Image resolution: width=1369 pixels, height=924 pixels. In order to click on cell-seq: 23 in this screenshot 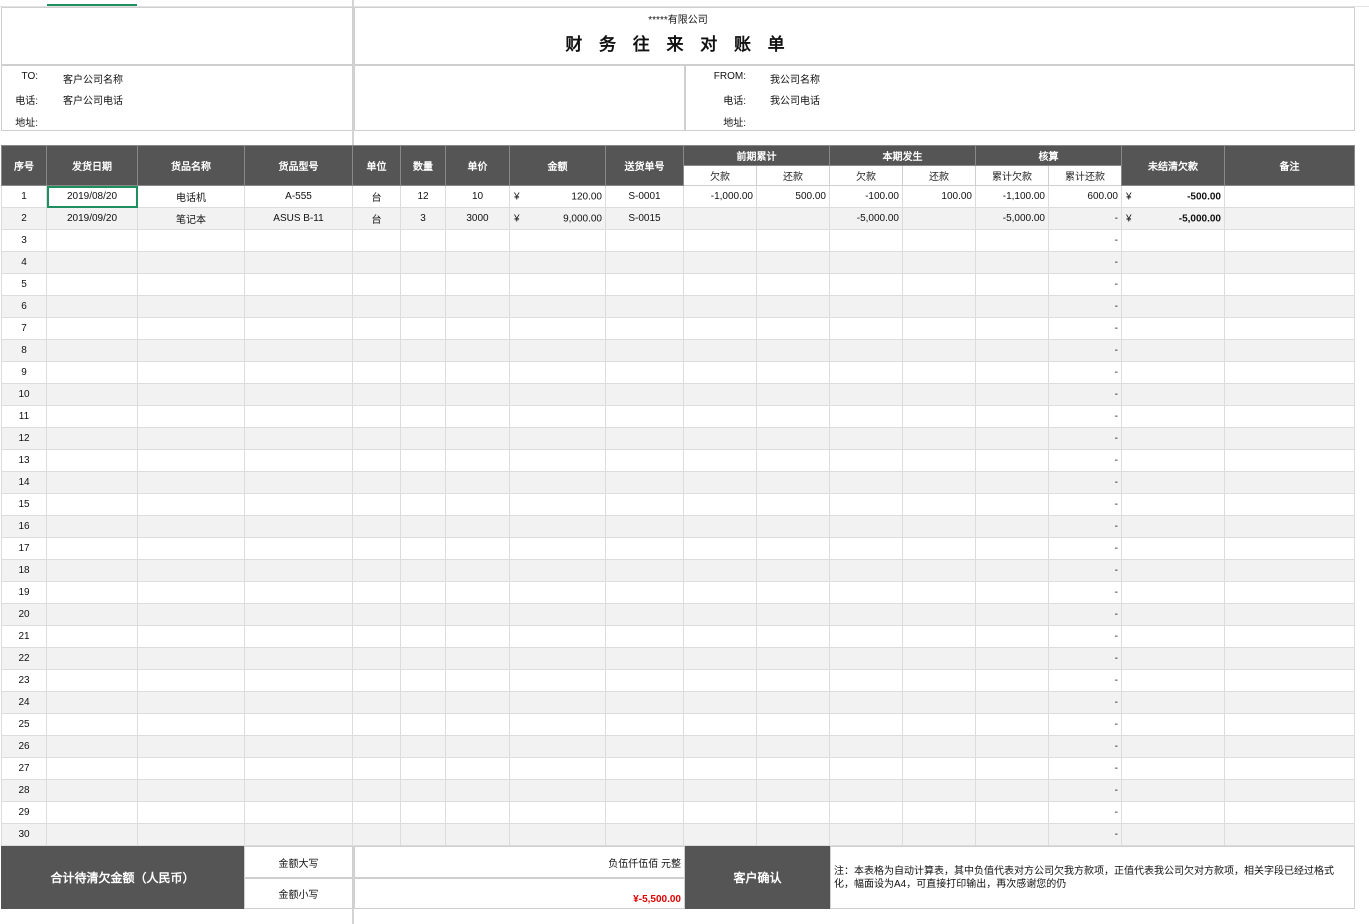, I will do `click(24, 680)`.